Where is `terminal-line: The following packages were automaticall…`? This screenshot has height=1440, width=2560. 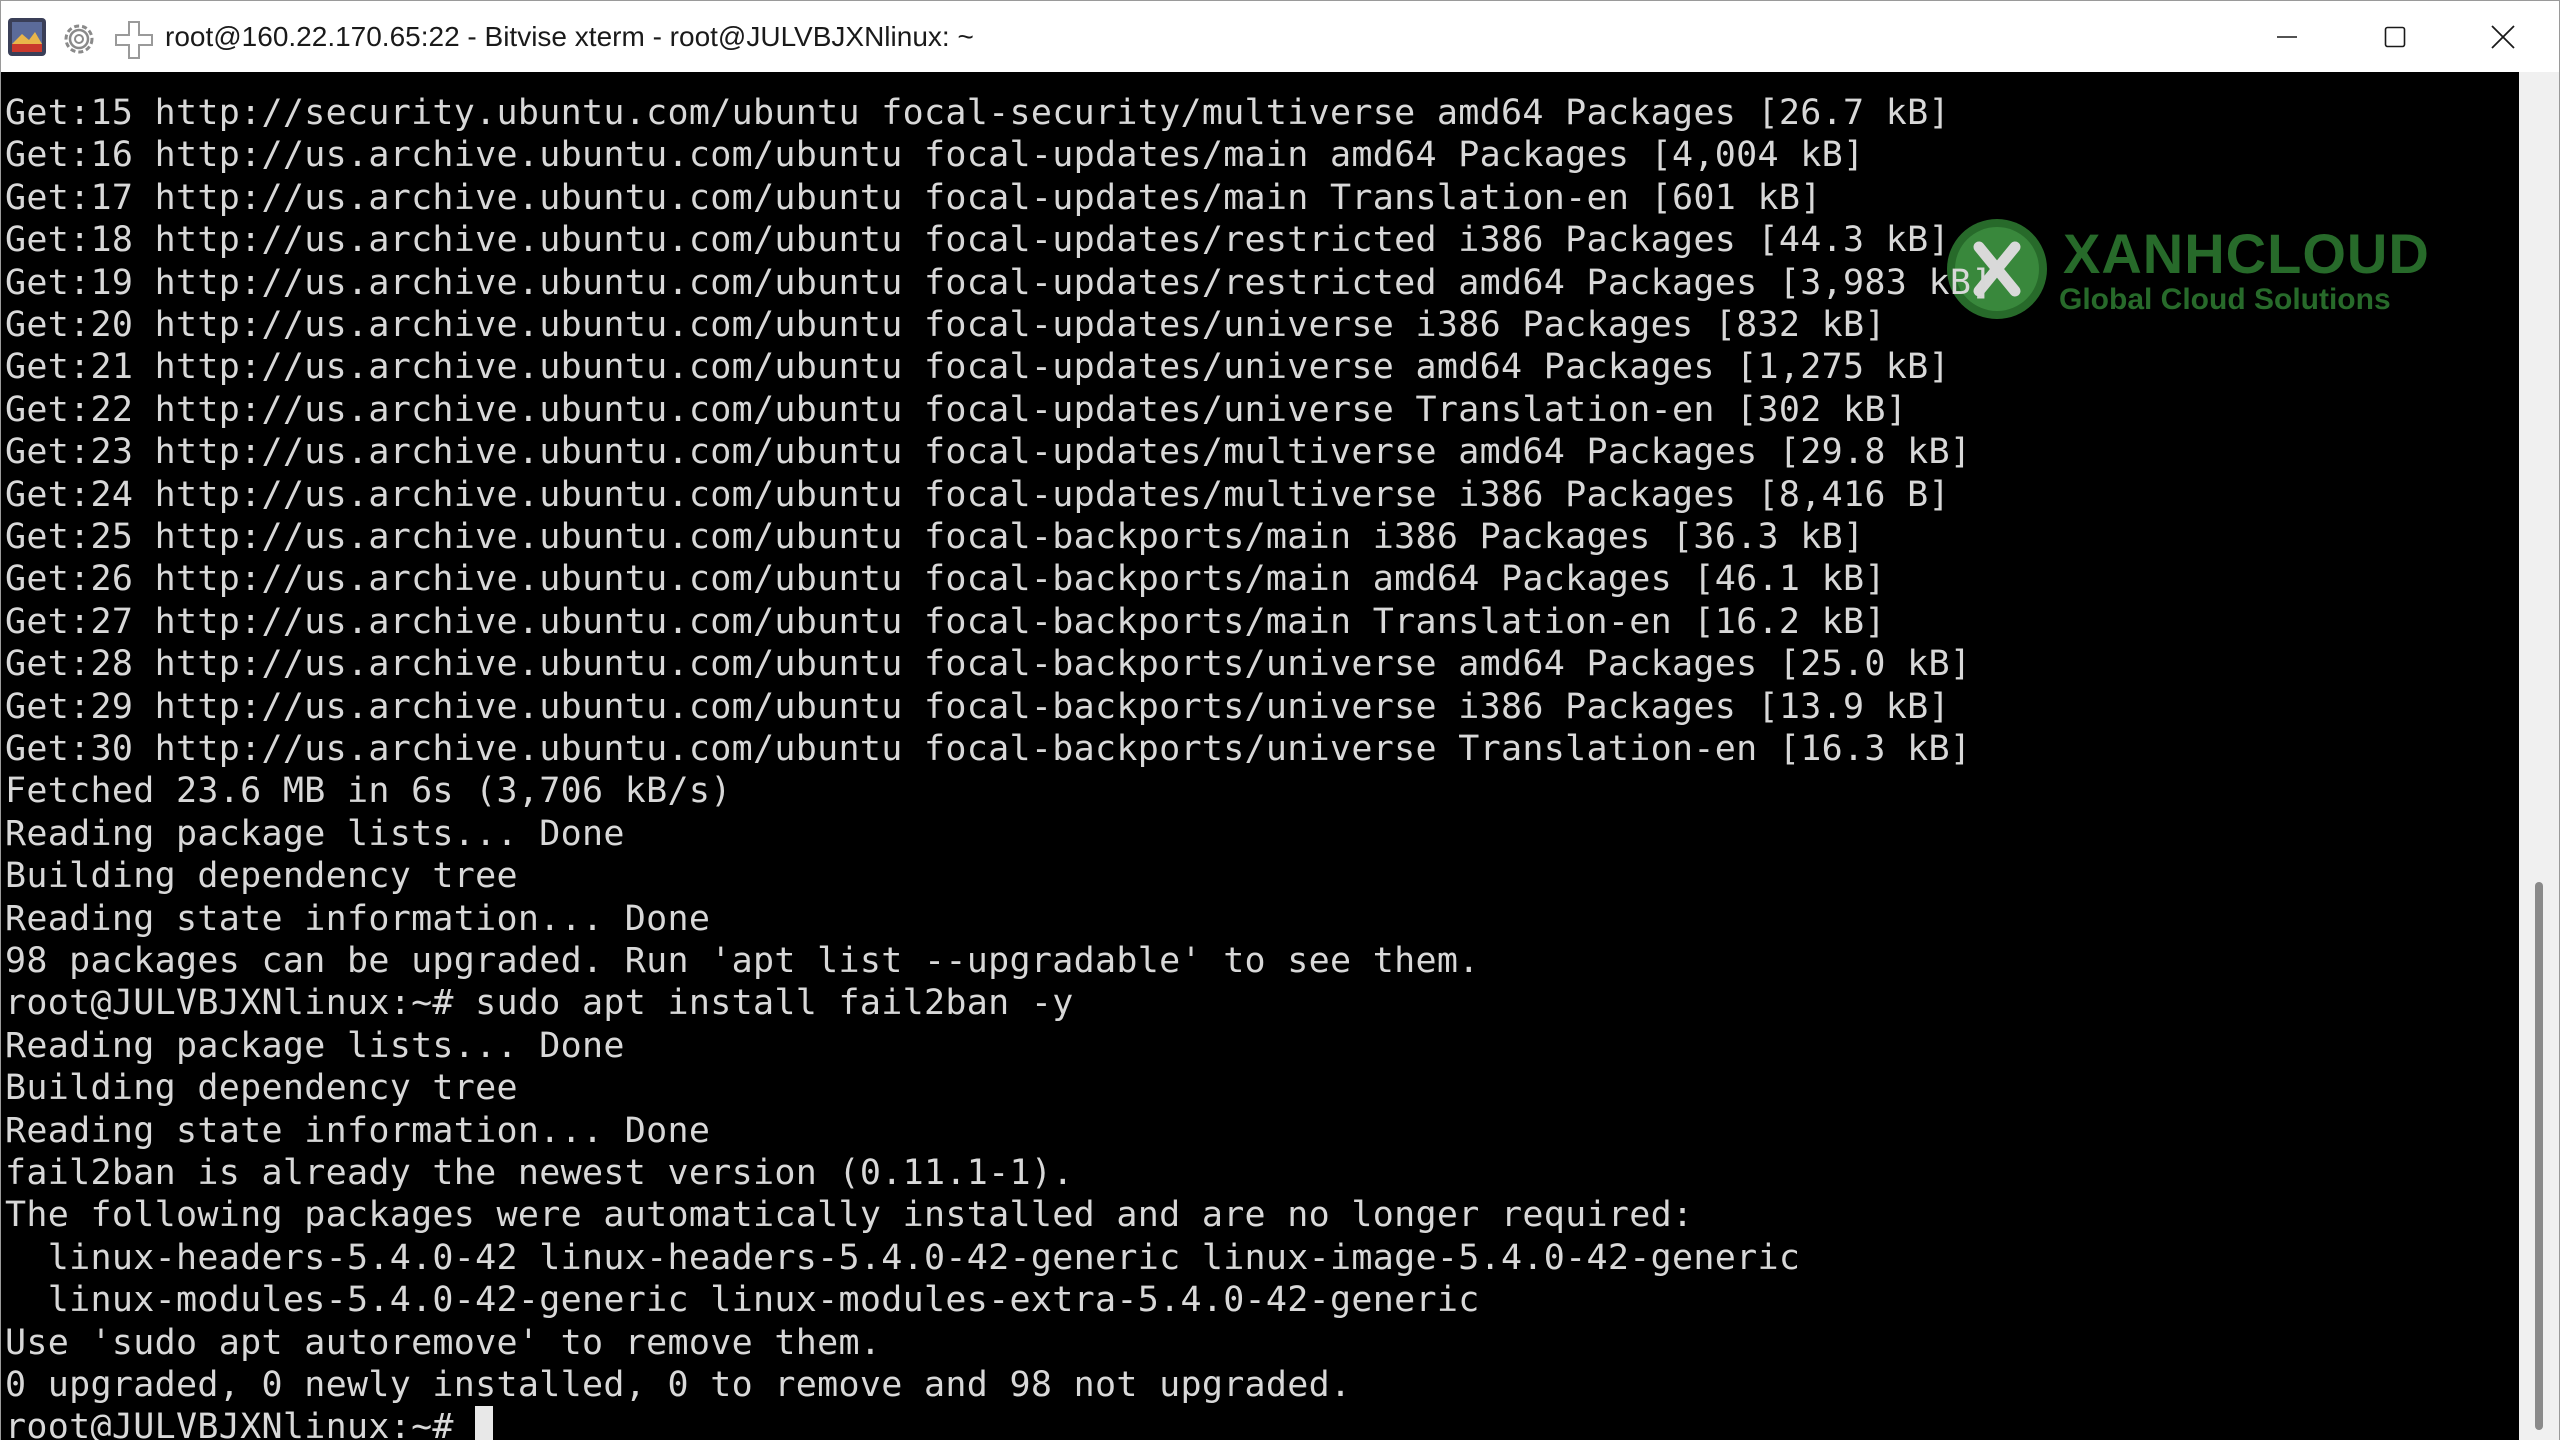
terminal-line: The following packages were automaticall… is located at coordinates (849, 1215).